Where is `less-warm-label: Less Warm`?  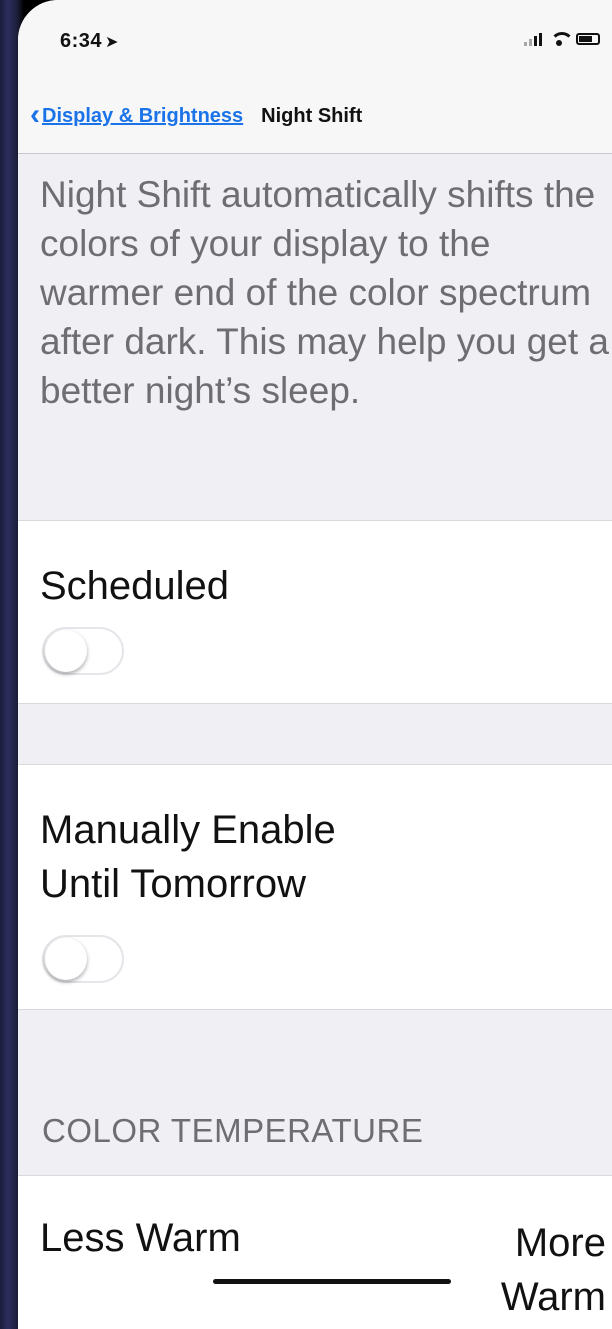 less-warm-label: Less Warm is located at coordinates (140, 1238).